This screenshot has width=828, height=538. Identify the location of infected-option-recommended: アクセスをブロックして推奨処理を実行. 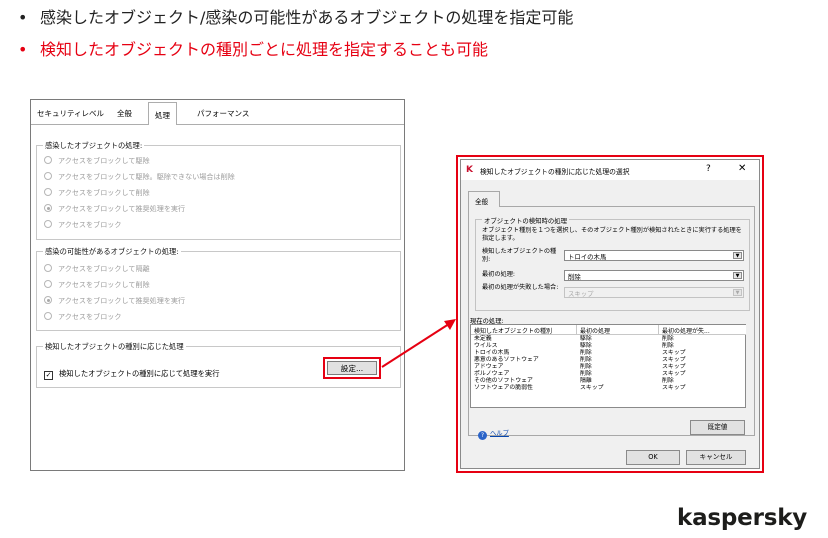
(114, 209).